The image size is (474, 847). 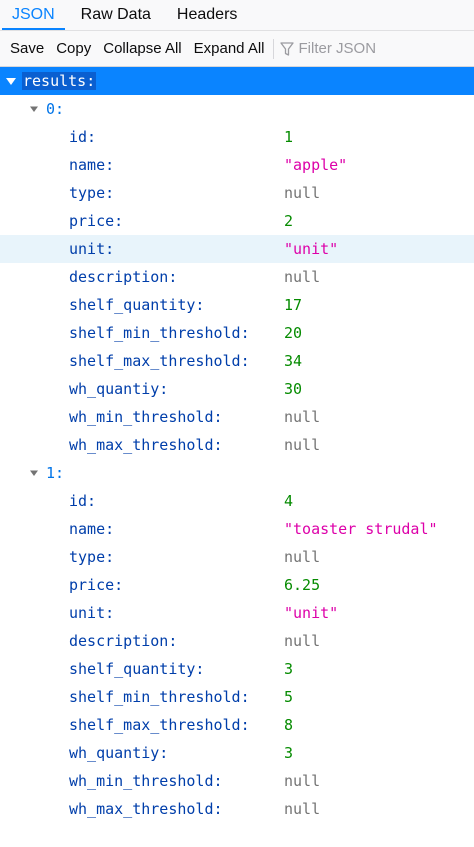 What do you see at coordinates (293, 389) in the screenshot?
I see `field-value: 30` at bounding box center [293, 389].